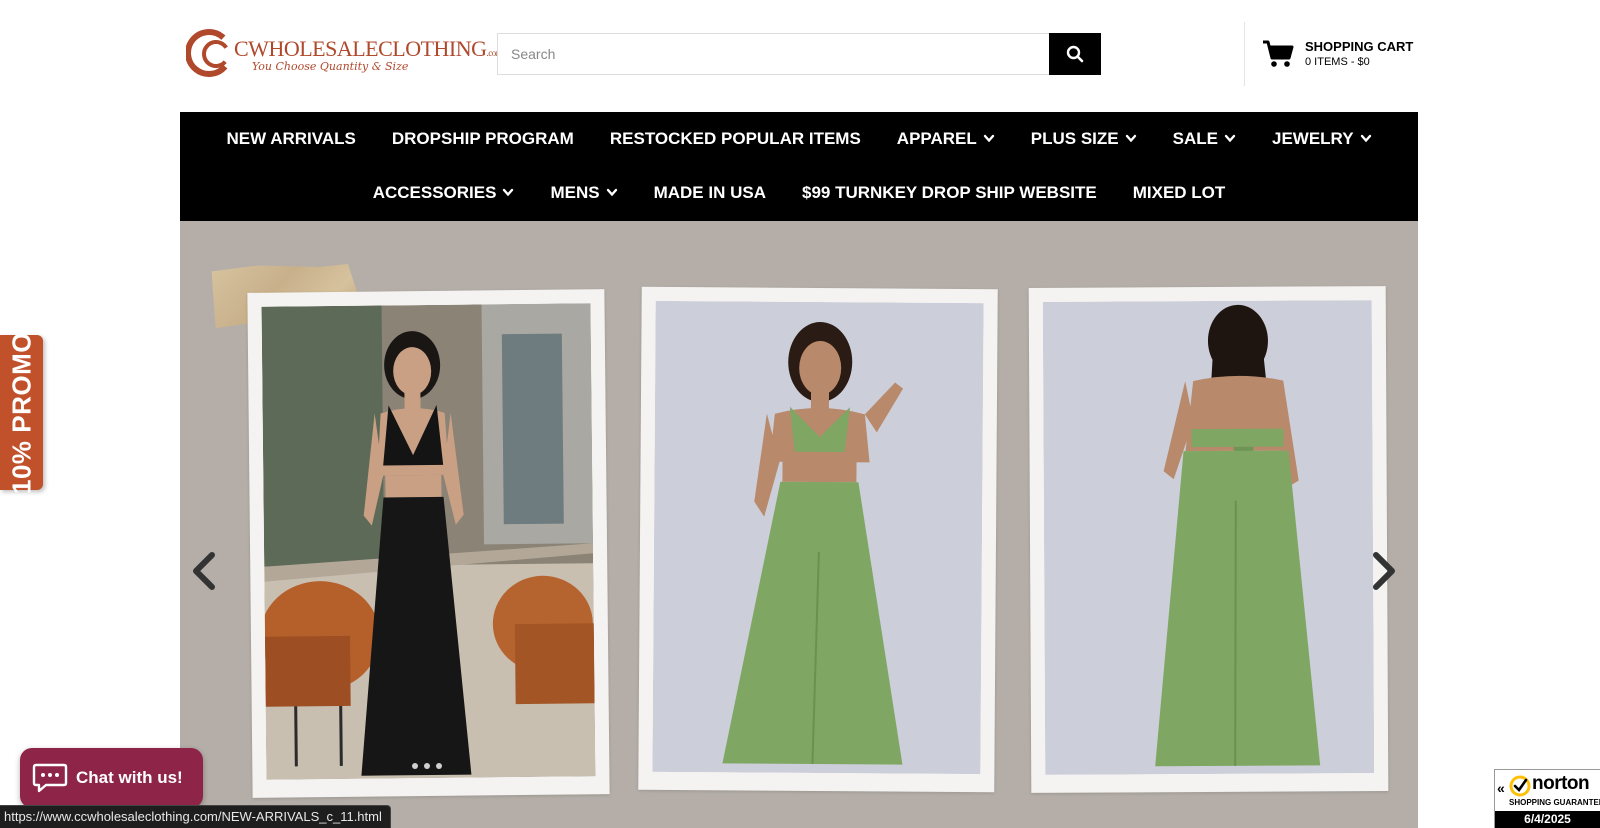 The height and width of the screenshot is (828, 1600). I want to click on norton-date: 6/4/2025, so click(1547, 819).